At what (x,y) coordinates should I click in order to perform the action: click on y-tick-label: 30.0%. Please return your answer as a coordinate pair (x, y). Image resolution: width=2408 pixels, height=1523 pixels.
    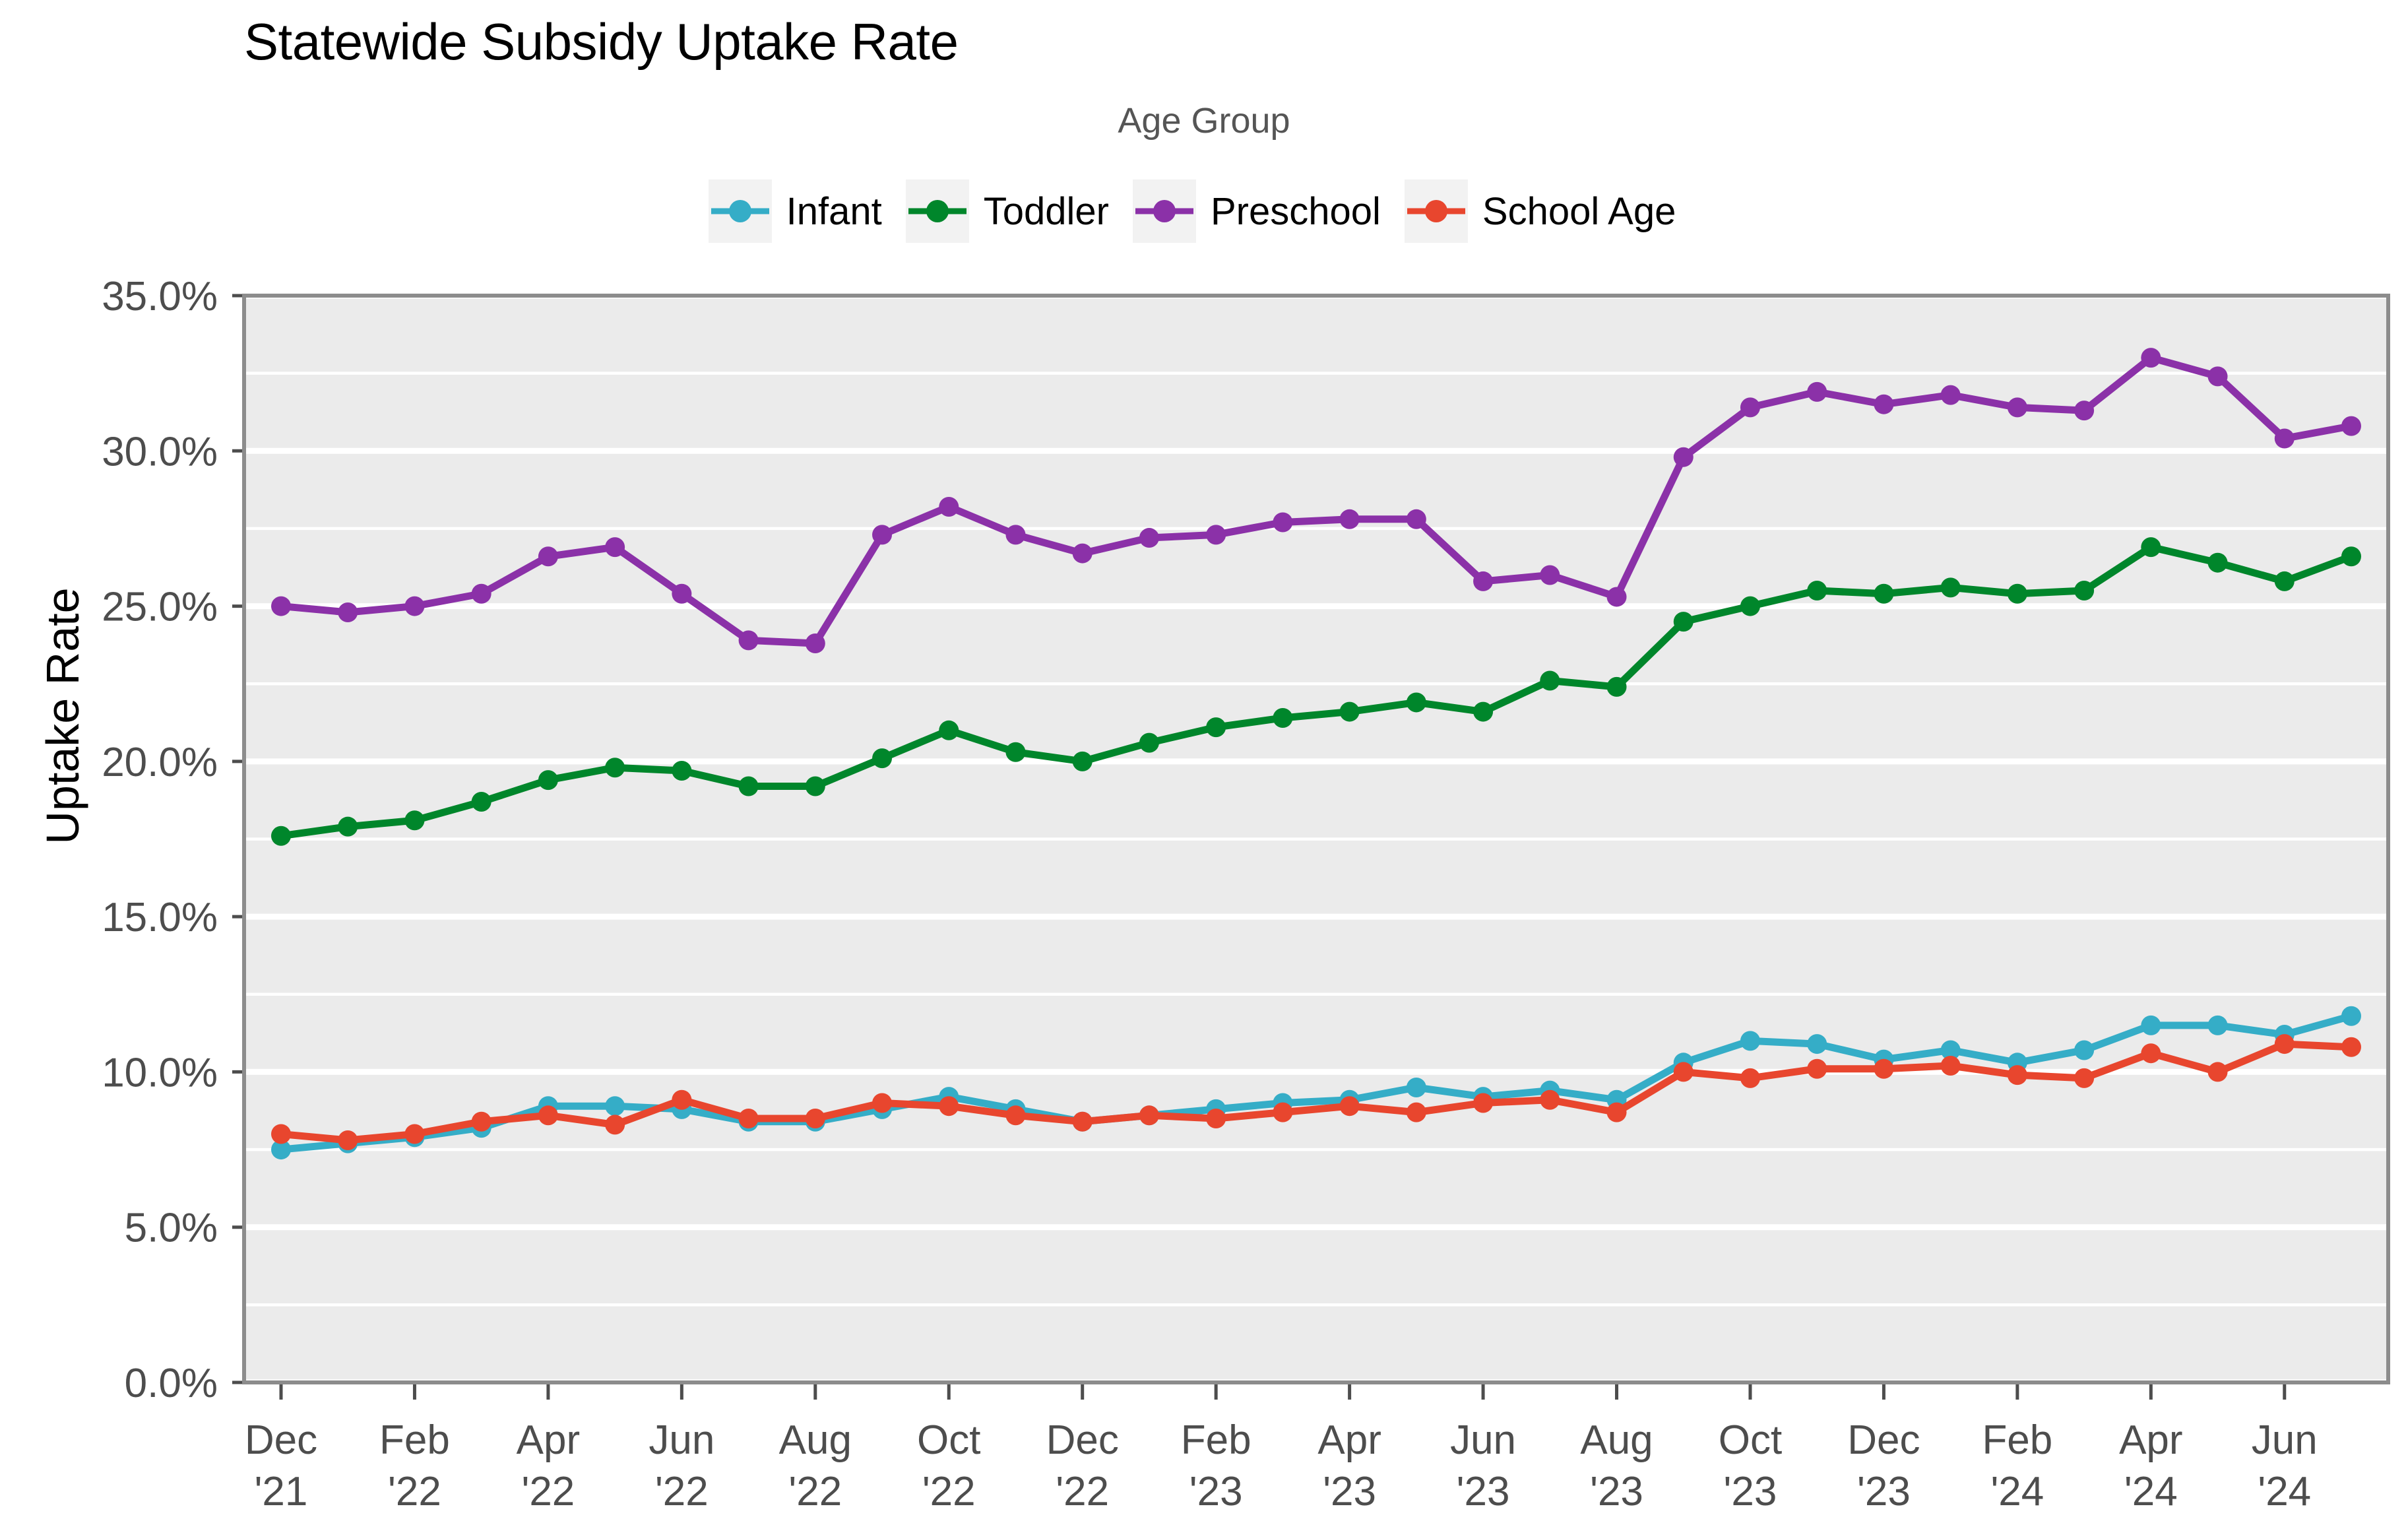
    Looking at the image, I should click on (160, 451).